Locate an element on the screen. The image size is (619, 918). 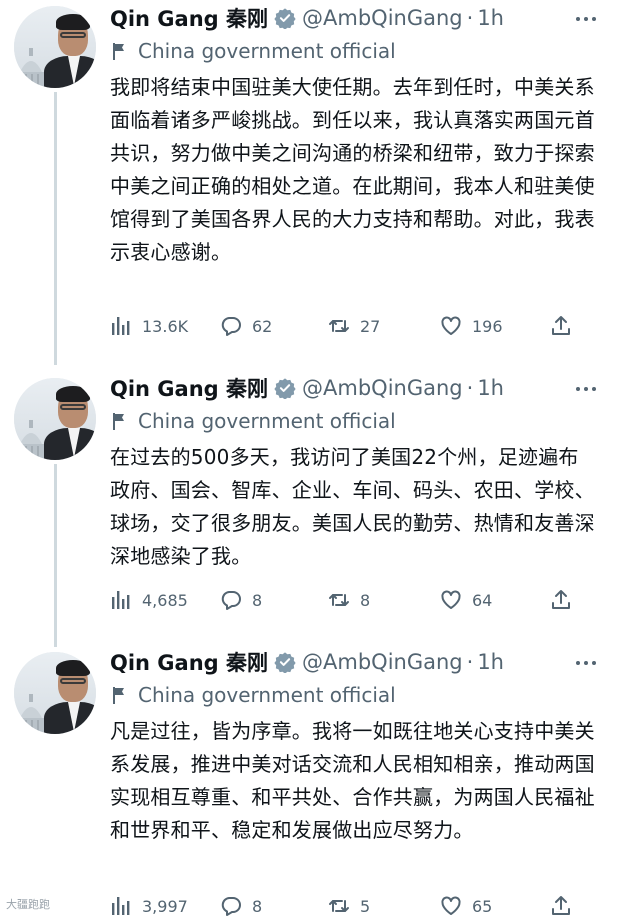
action-bar: 13.6K 62 27 196 is located at coordinates (345, 326).